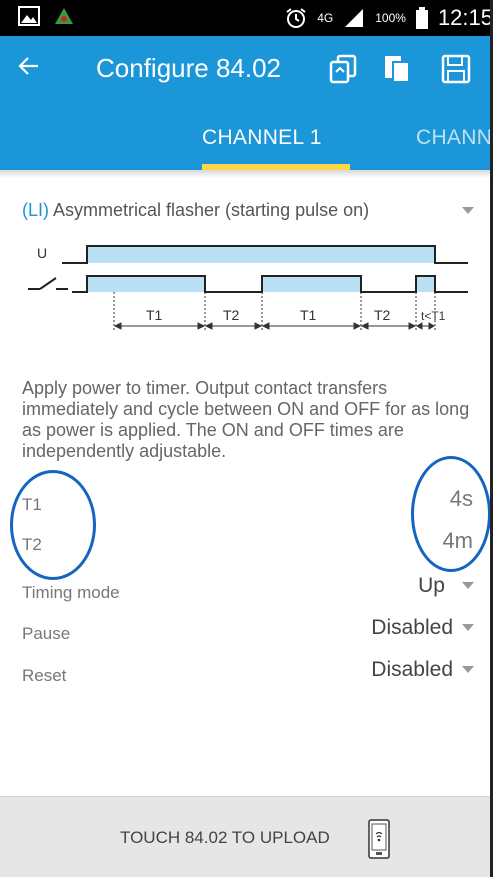  I want to click on pause-dropdown-arrow, so click(468, 627).